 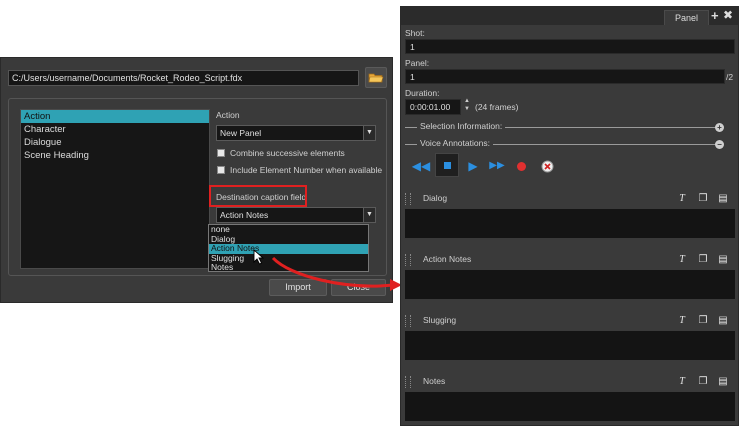 What do you see at coordinates (547, 166) in the screenshot?
I see `delete-icon` at bounding box center [547, 166].